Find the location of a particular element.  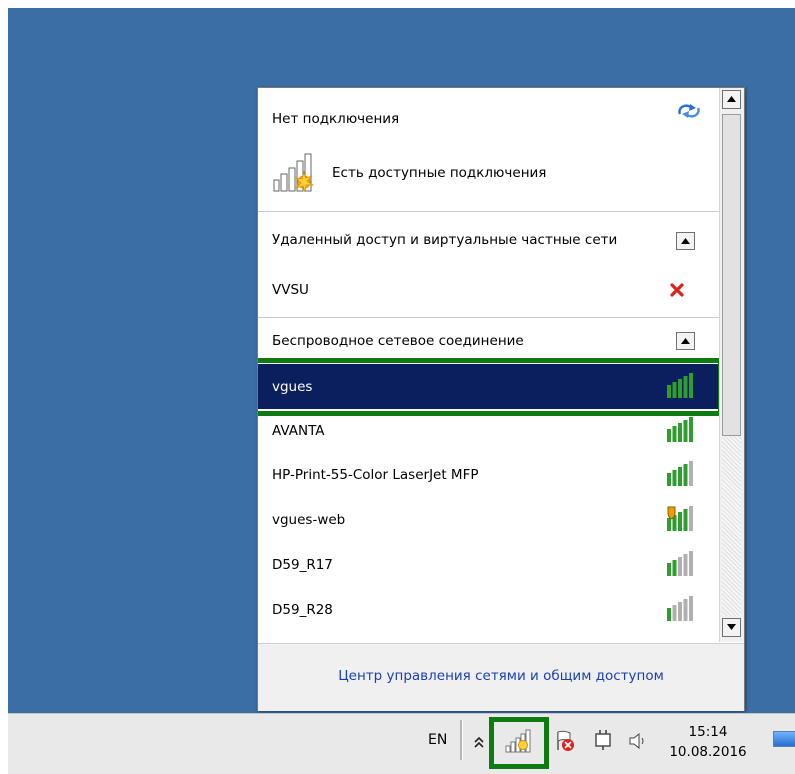

wifi-network-item: vgues is located at coordinates (488, 386).